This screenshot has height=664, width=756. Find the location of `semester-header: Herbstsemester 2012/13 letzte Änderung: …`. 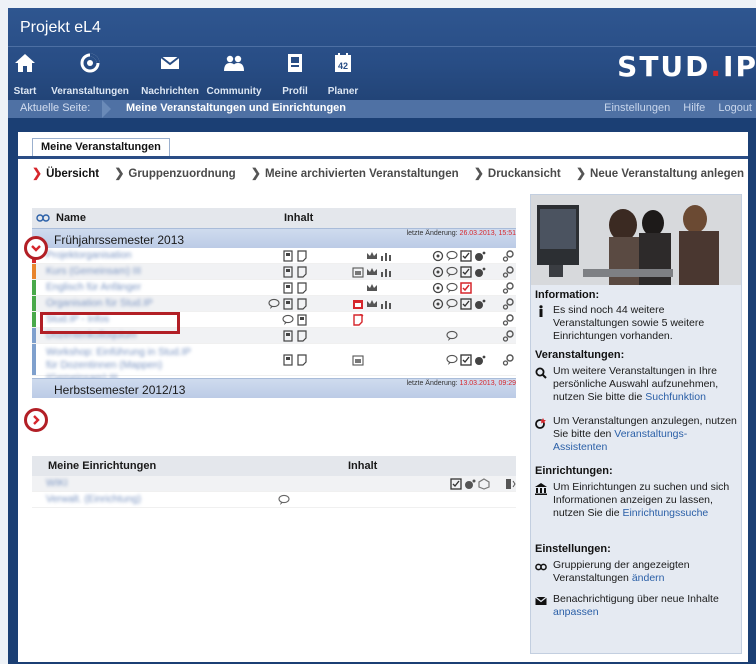

semester-header: Herbstsemester 2012/13 letzte Änderung: … is located at coordinates (274, 388).